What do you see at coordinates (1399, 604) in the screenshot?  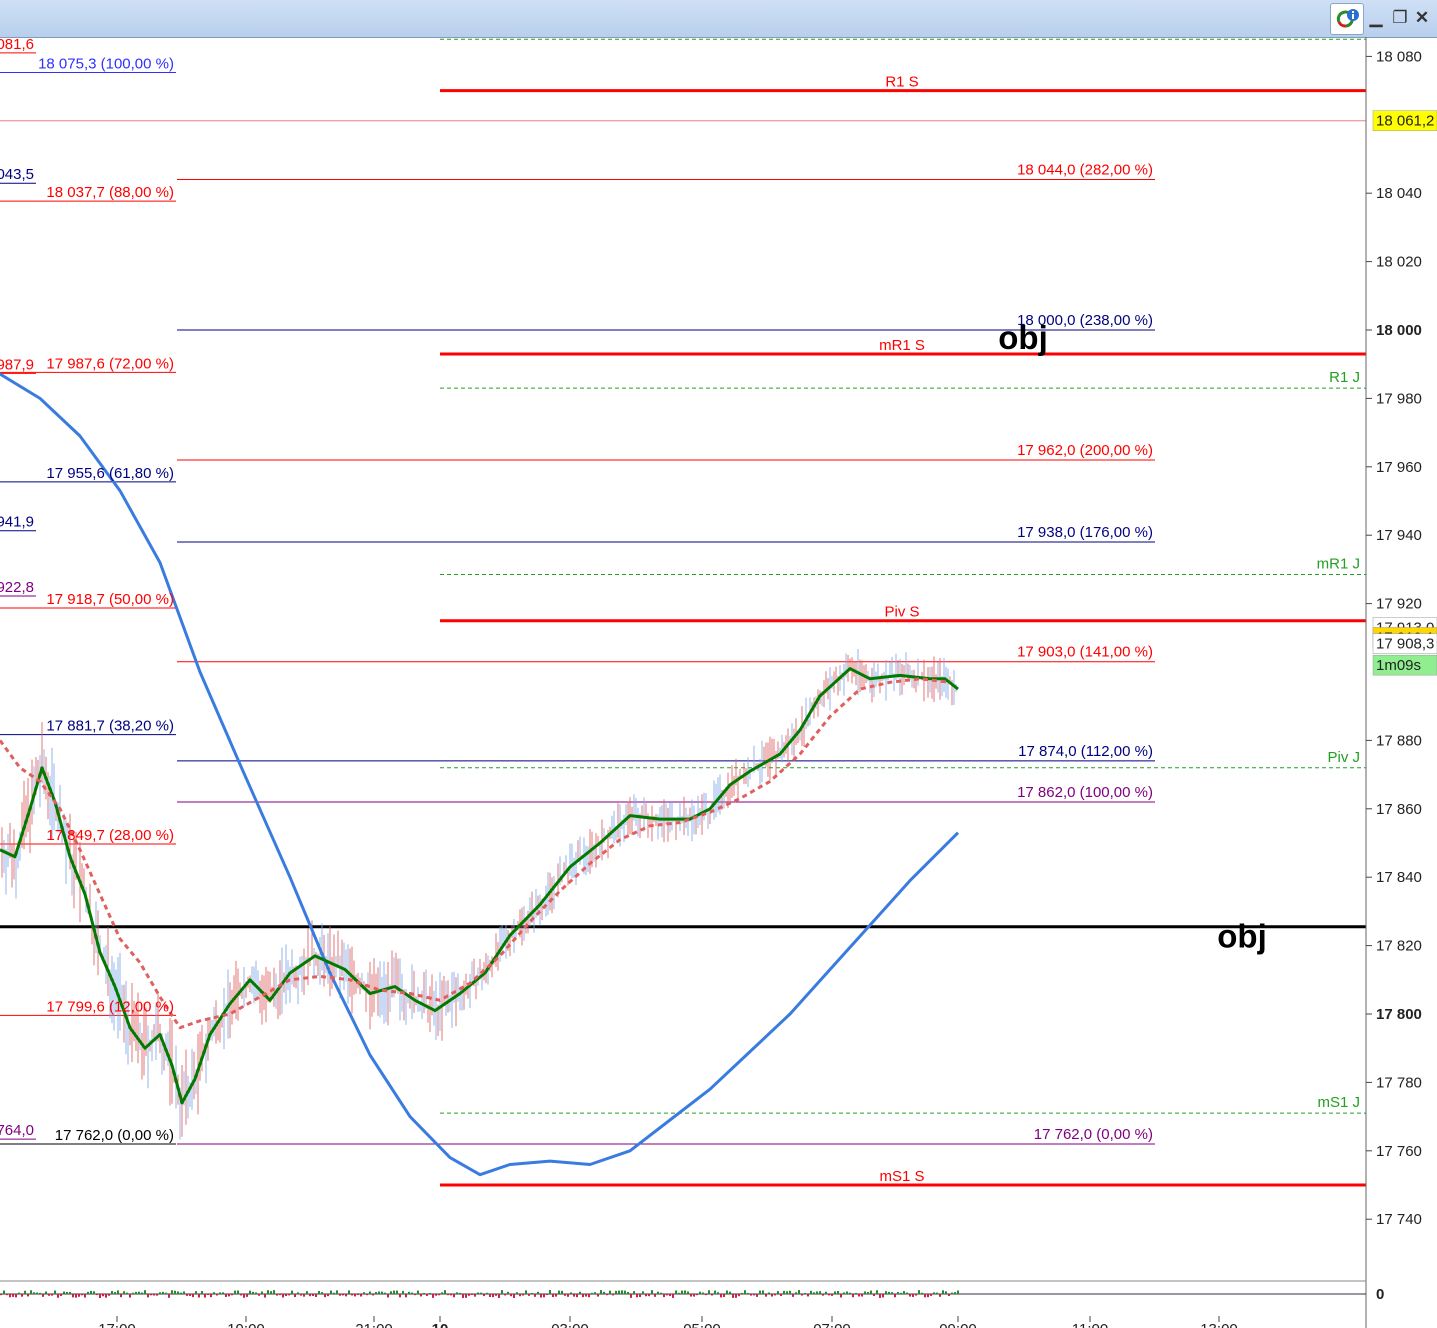 I see `y-tick-label: 17 920` at bounding box center [1399, 604].